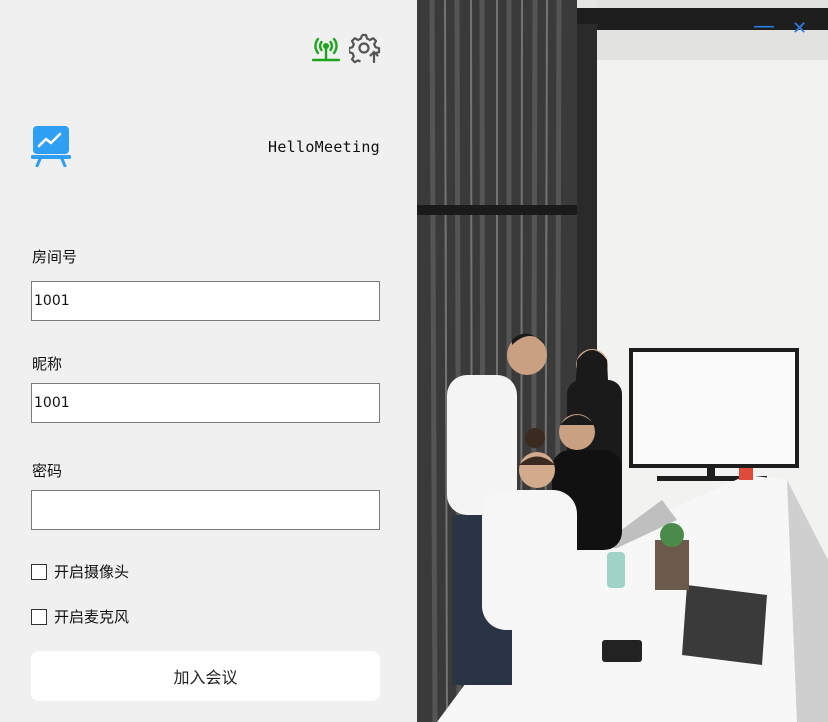  Describe the element at coordinates (326, 49) in the screenshot. I see `network-status-icon` at that location.